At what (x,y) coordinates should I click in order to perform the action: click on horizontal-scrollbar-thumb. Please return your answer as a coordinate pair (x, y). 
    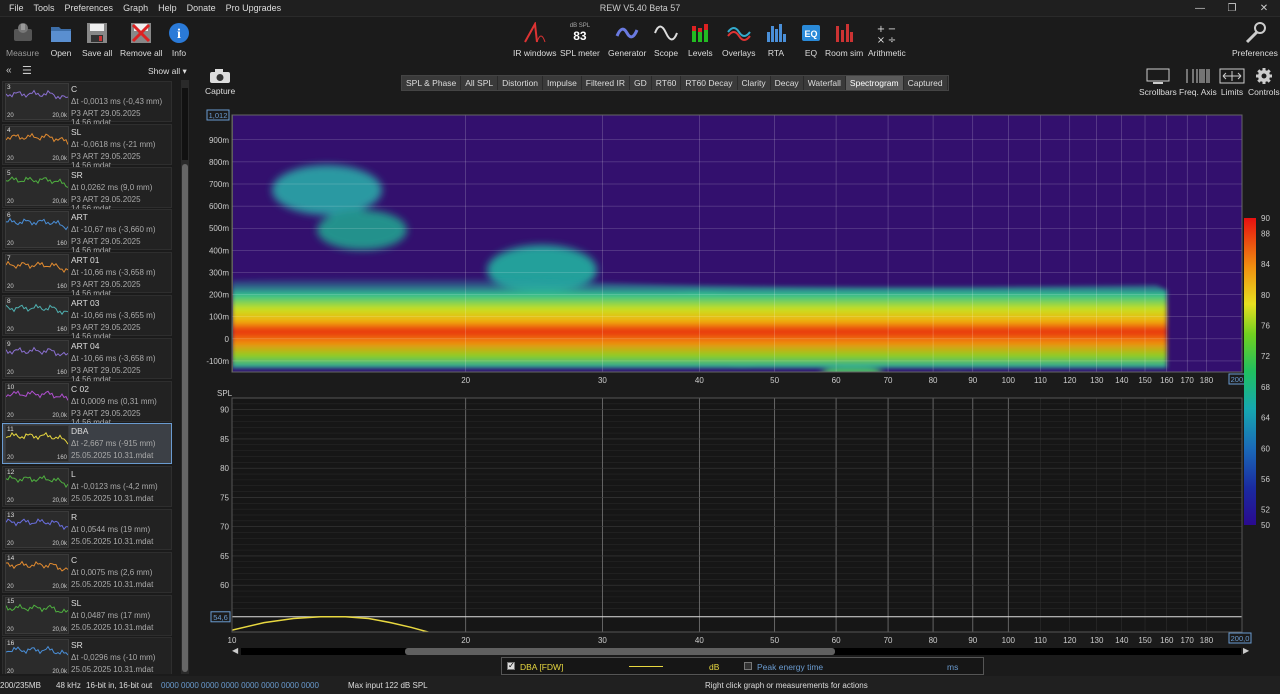
    Looking at the image, I should click on (620, 651).